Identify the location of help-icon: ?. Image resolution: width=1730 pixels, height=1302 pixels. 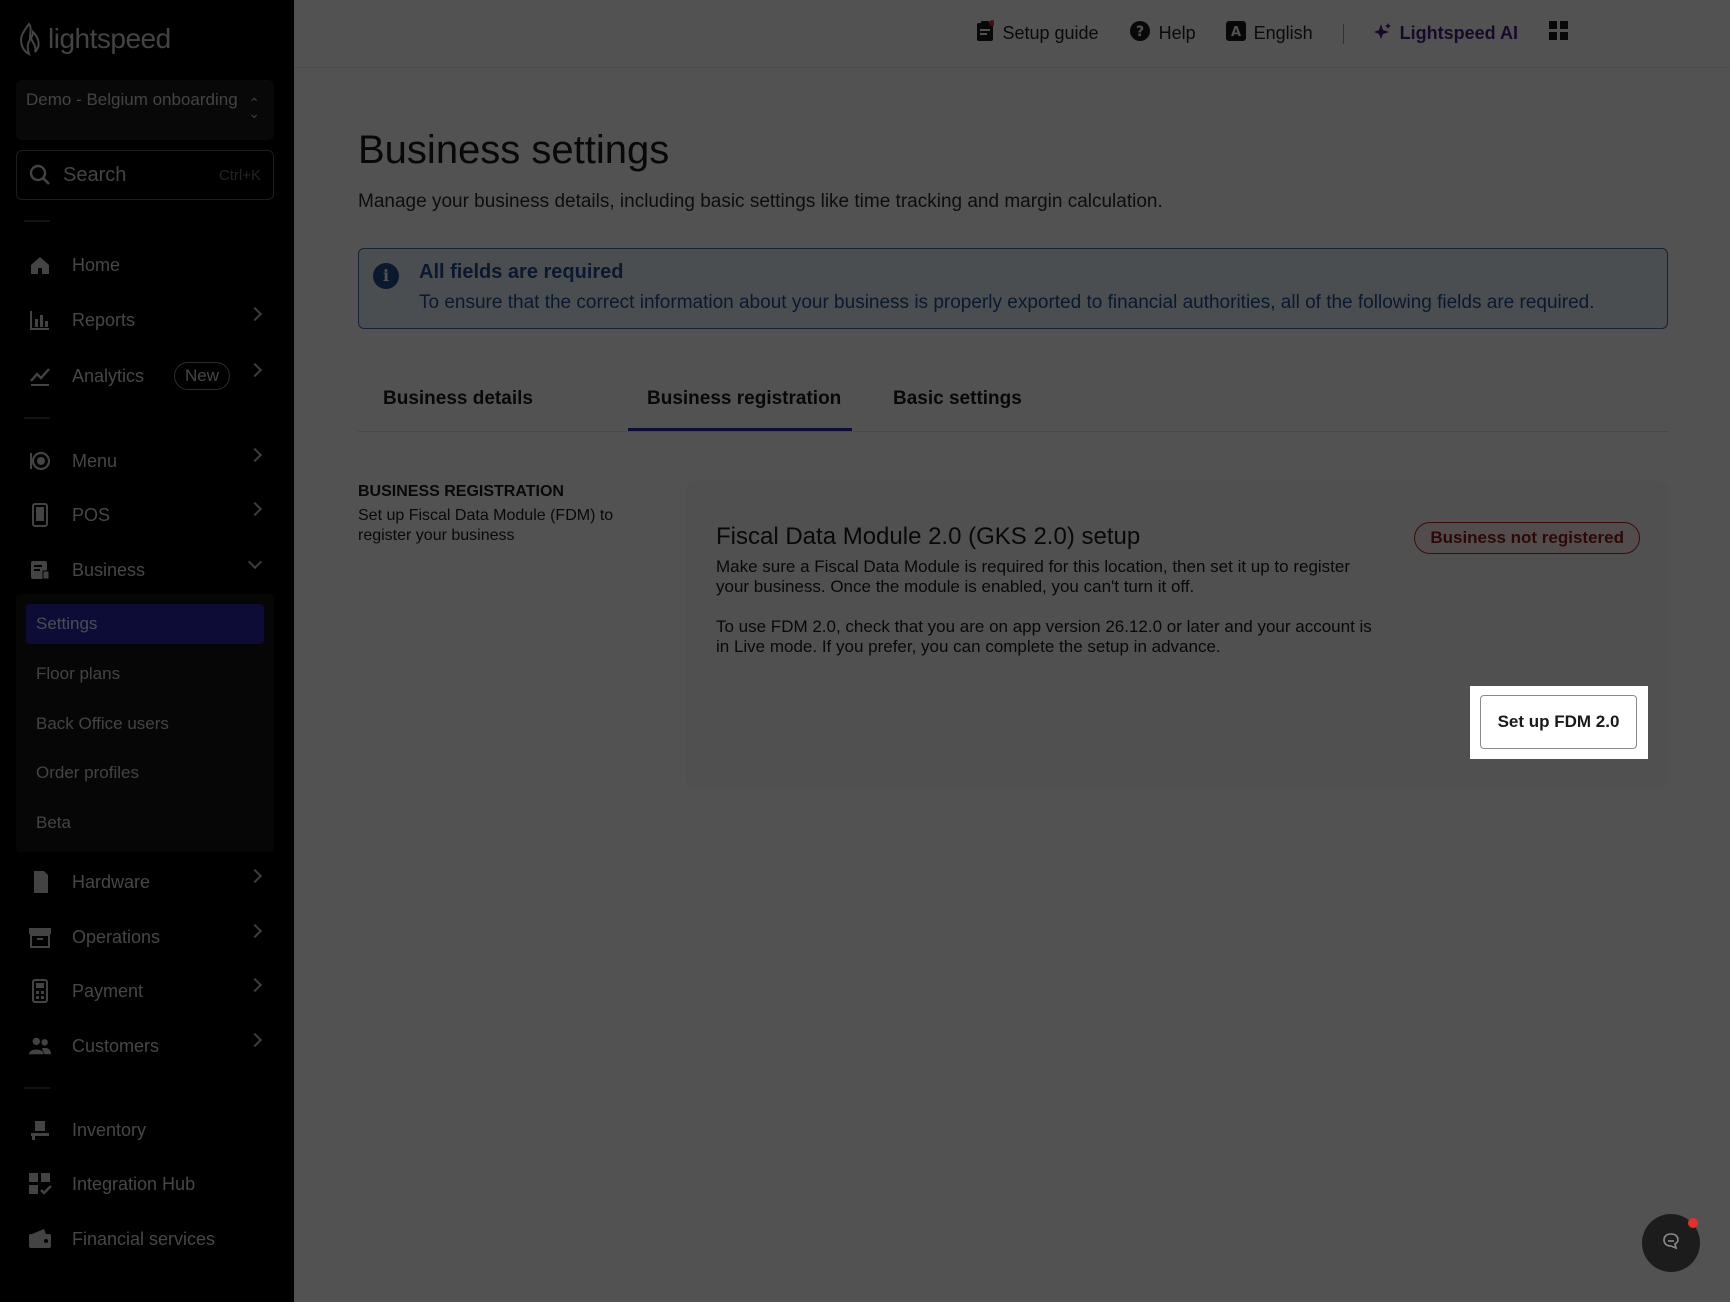
(1140, 33).